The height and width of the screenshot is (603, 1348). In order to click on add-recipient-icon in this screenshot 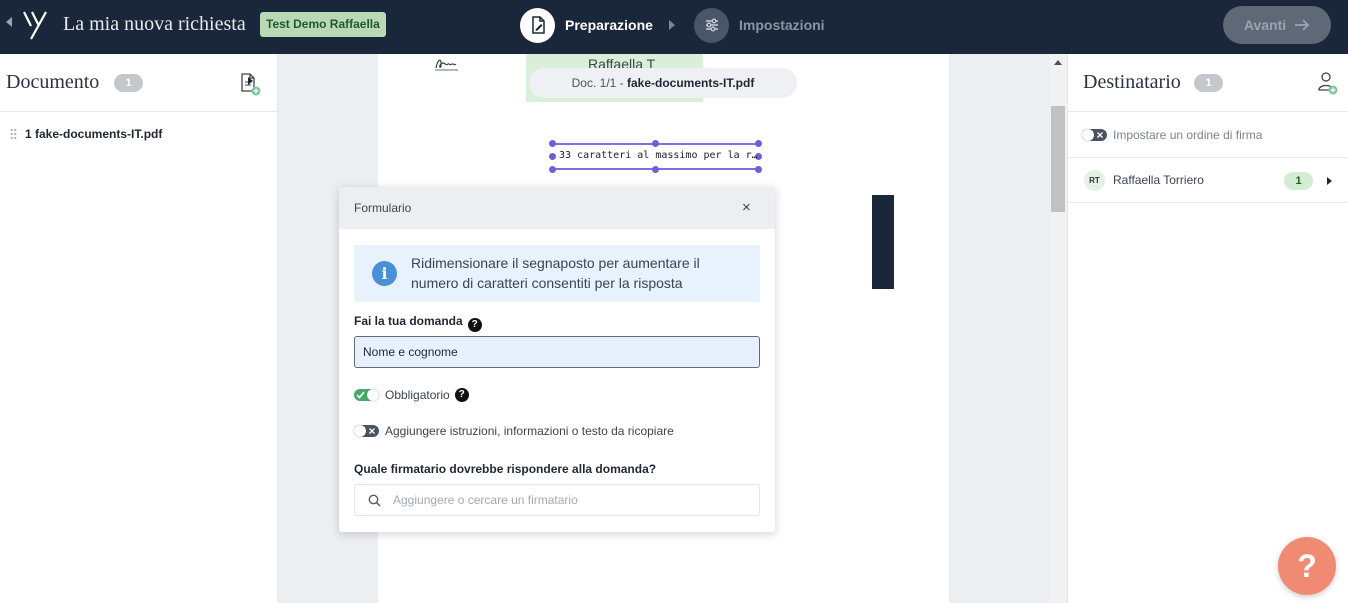, I will do `click(1328, 83)`.